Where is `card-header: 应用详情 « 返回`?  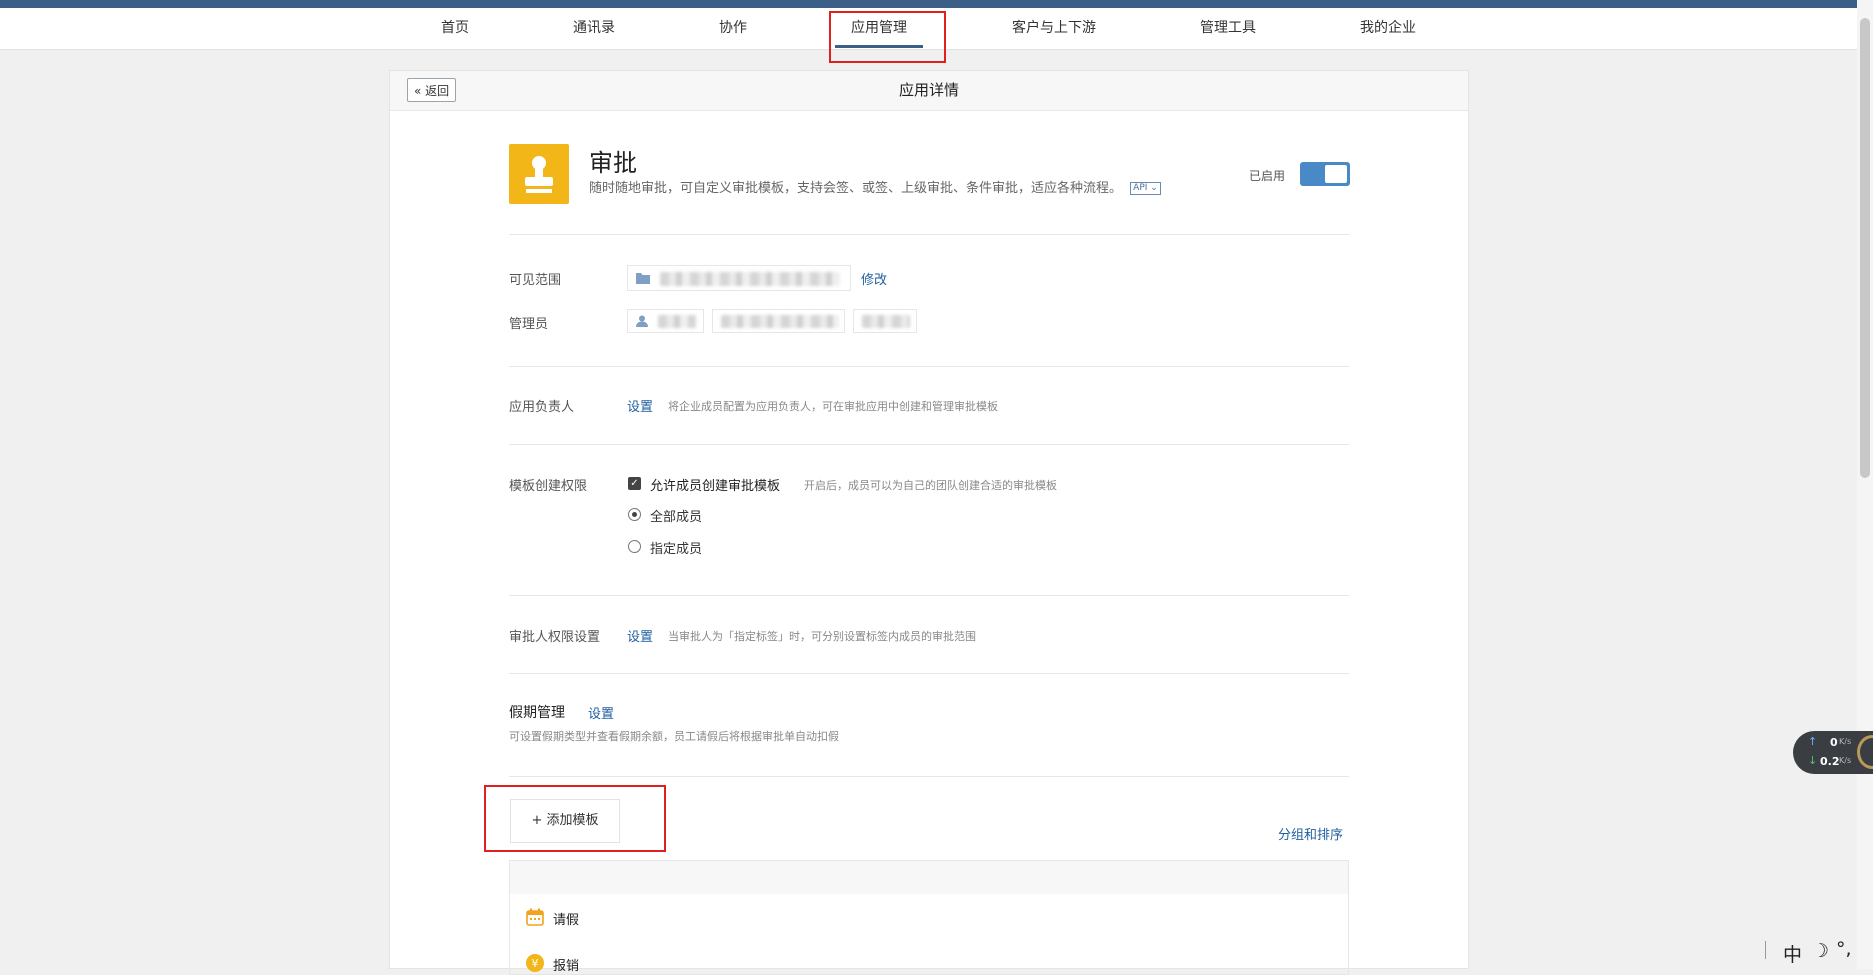
card-header: 应用详情 « 返回 is located at coordinates (929, 91).